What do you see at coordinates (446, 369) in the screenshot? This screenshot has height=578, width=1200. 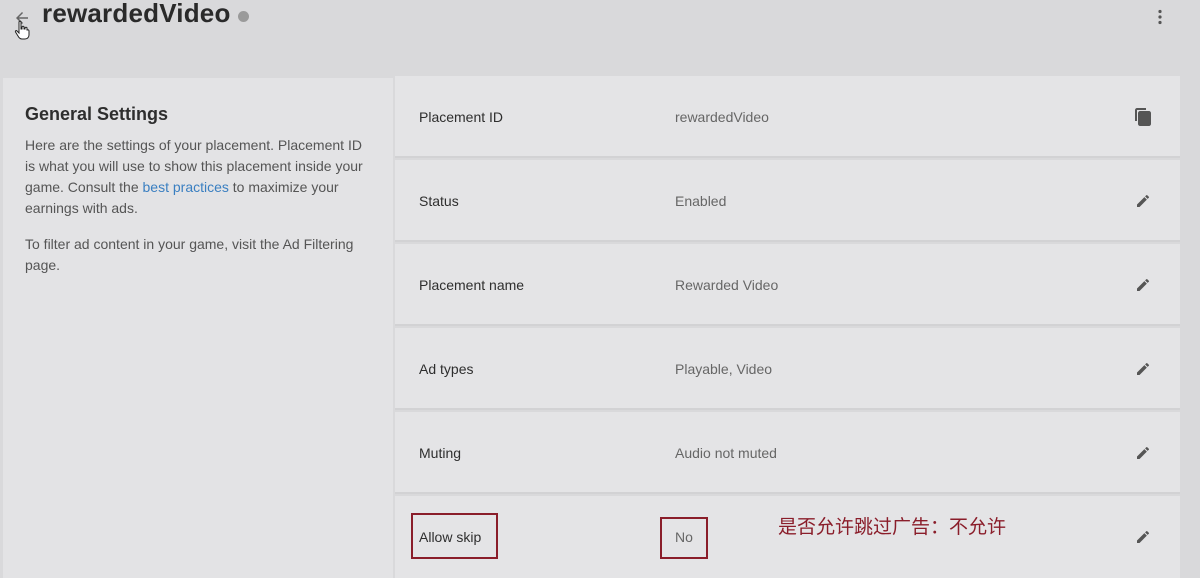 I see `setting-label: Ad types` at bounding box center [446, 369].